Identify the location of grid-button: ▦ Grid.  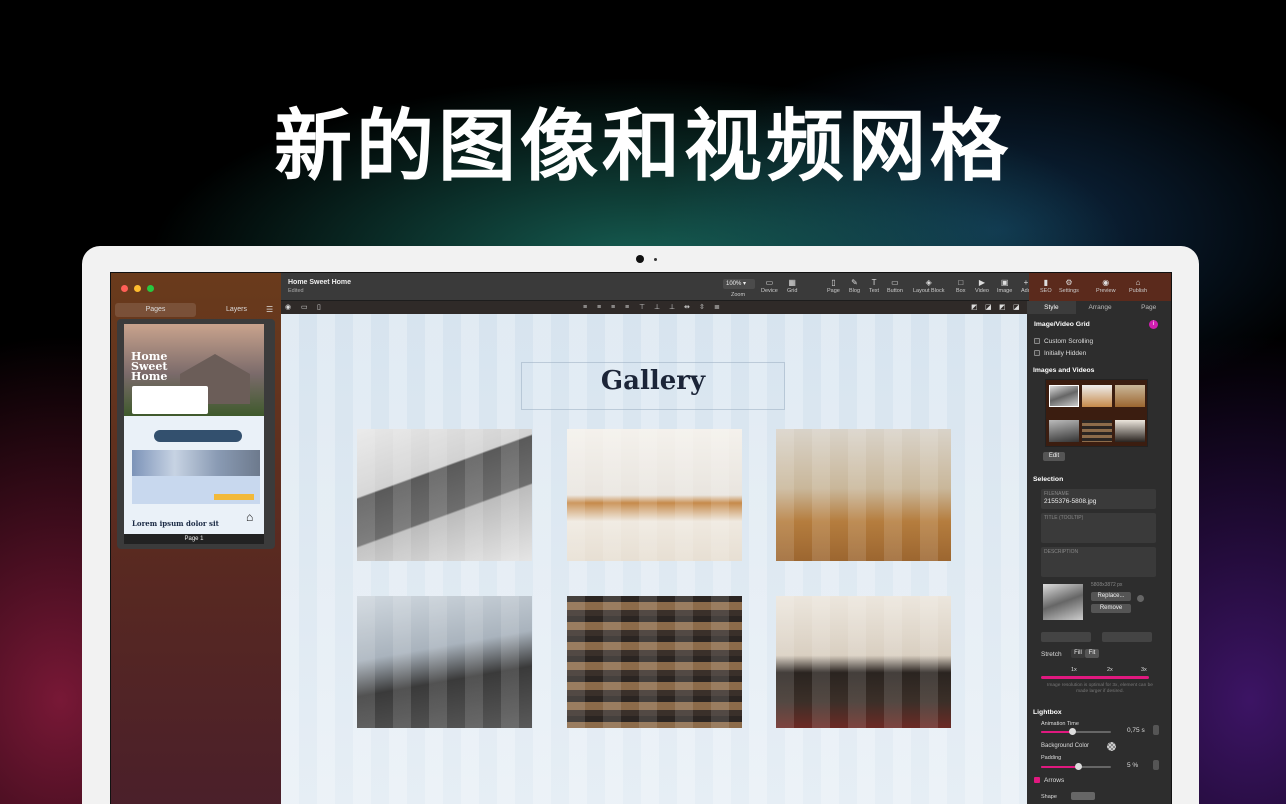
(792, 285).